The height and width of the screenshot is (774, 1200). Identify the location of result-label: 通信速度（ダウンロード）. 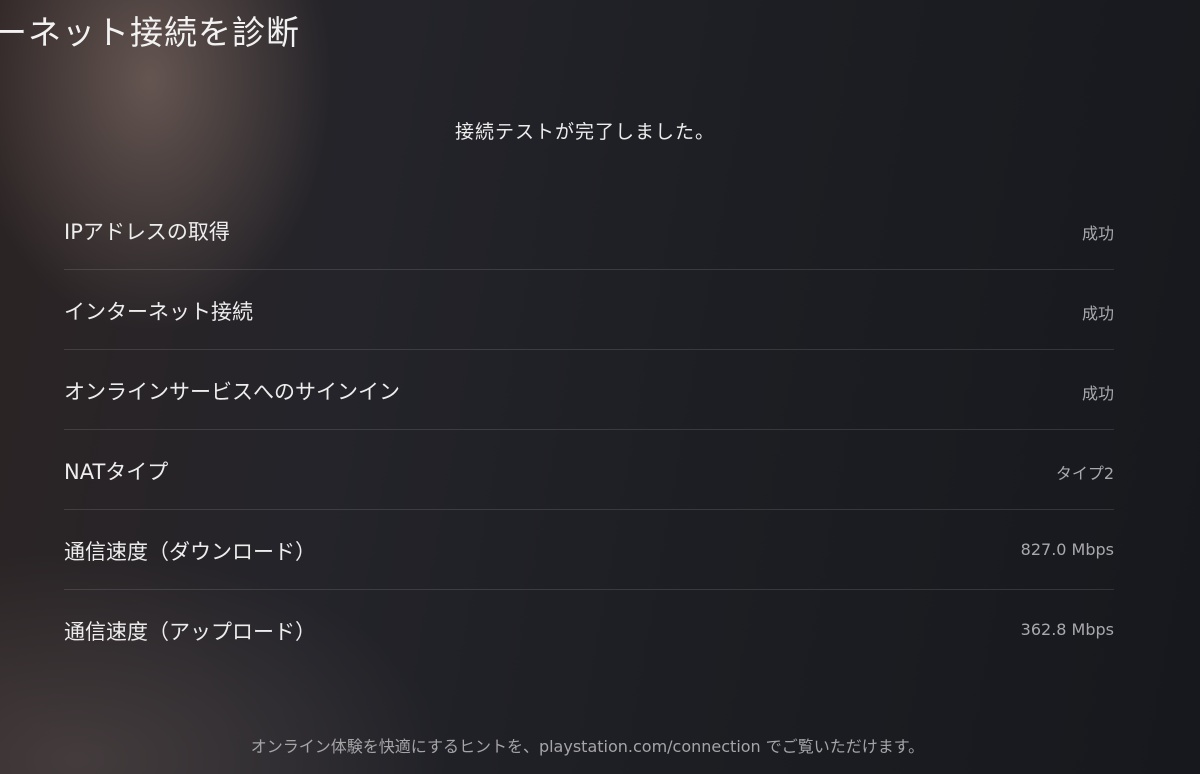
(190, 552).